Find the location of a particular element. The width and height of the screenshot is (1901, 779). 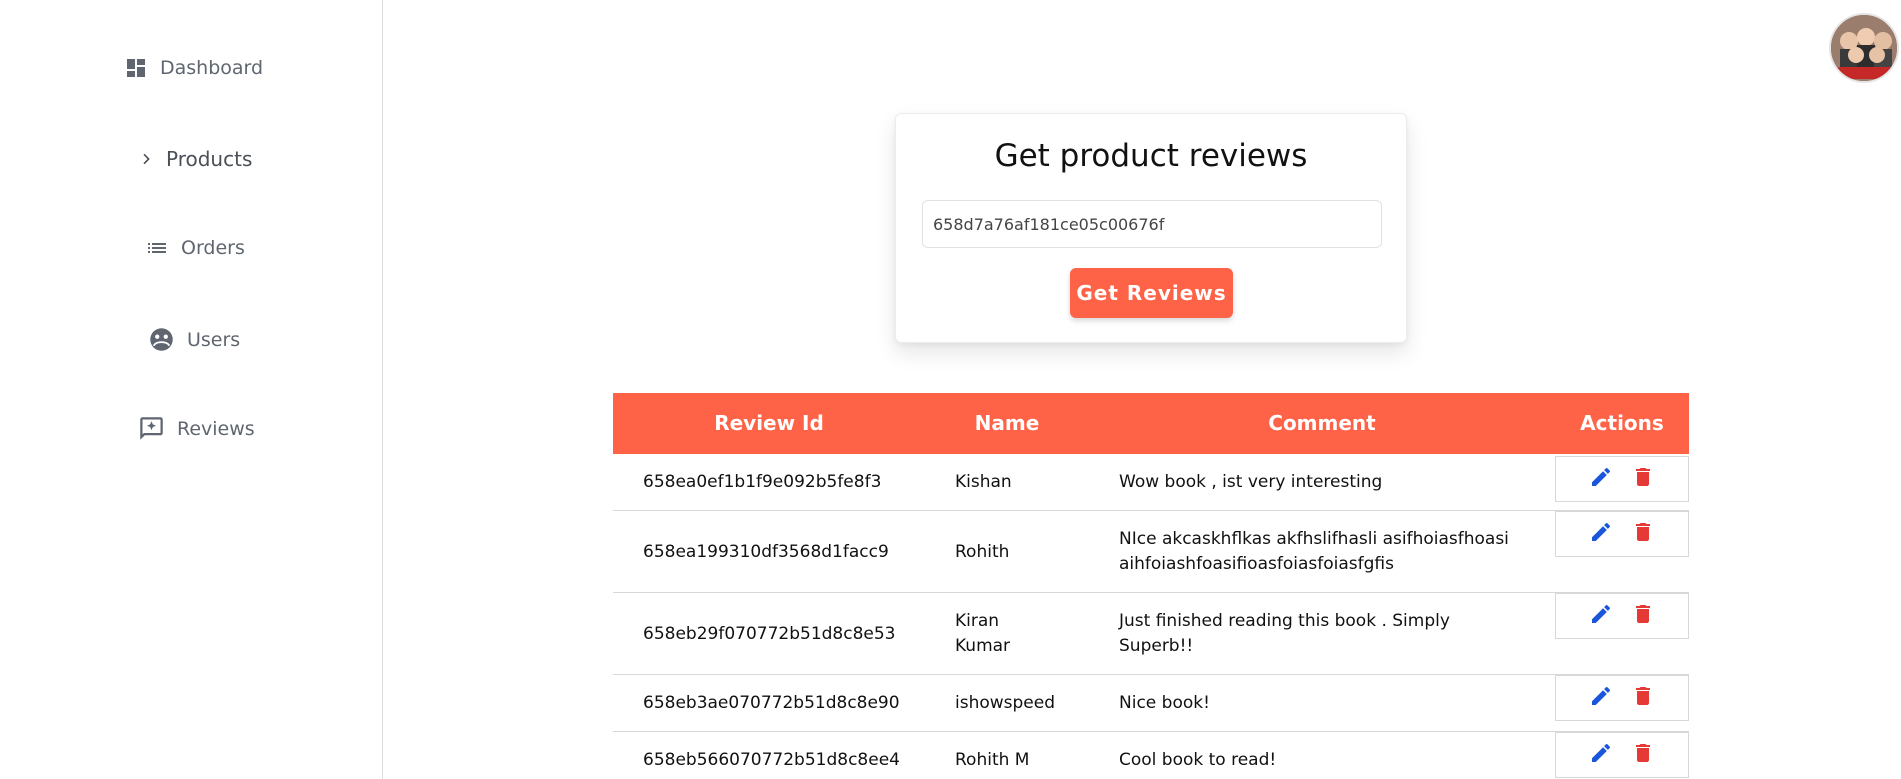

sidebar-item-label: Users is located at coordinates (214, 339).